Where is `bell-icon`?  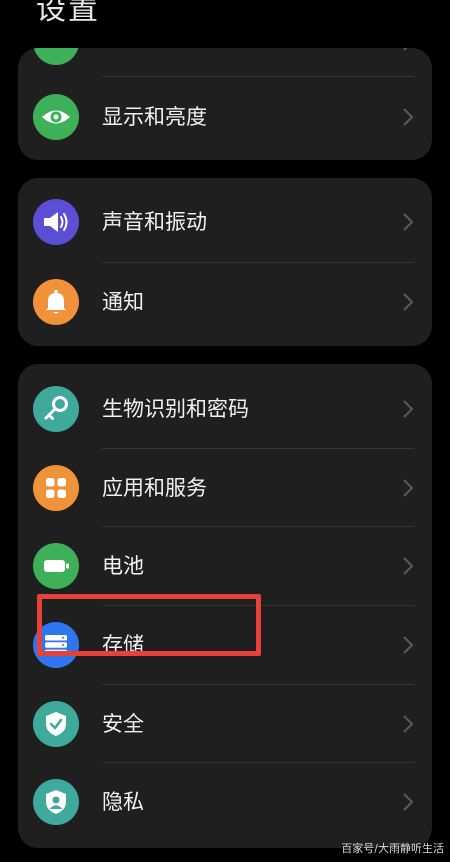 bell-icon is located at coordinates (56, 302).